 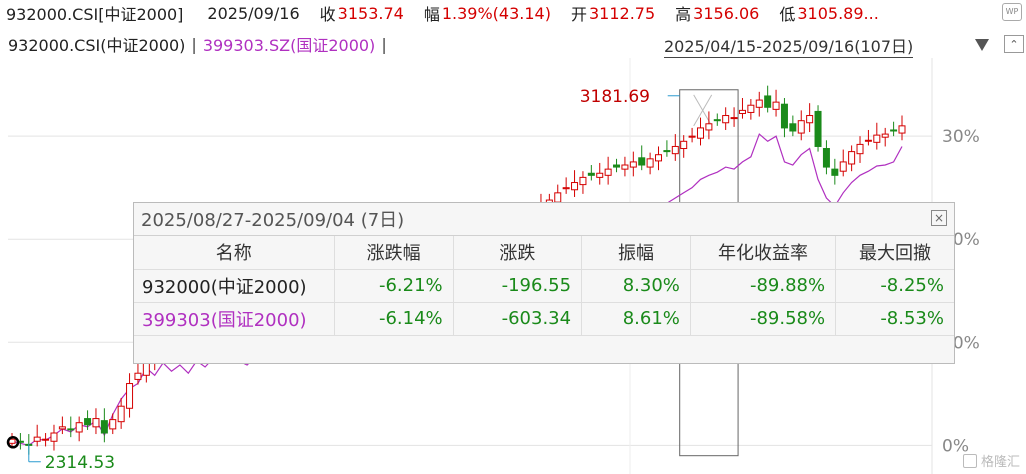 What do you see at coordinates (393, 318) in the screenshot?
I see `cell-value: -6.14%` at bounding box center [393, 318].